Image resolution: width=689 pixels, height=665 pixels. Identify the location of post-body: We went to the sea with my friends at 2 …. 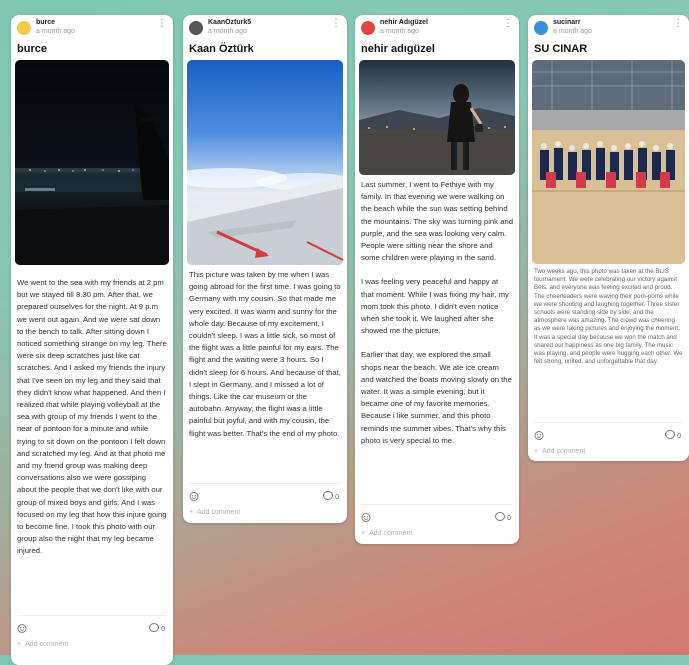
(92, 423).